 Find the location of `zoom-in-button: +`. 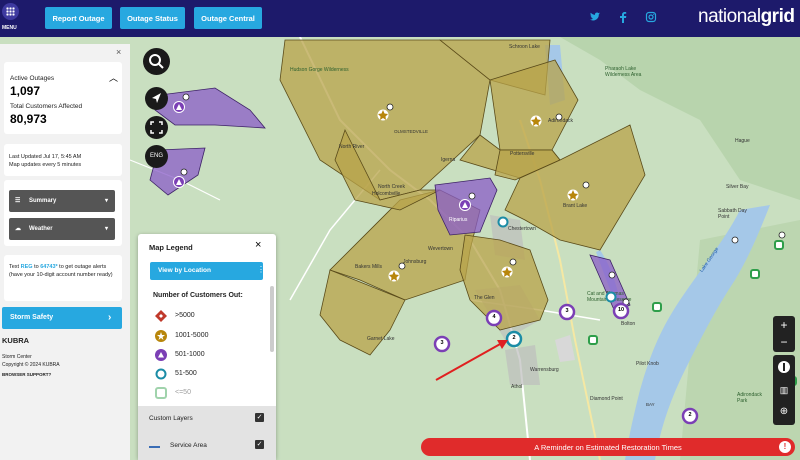

zoom-in-button: + is located at coordinates (784, 325).